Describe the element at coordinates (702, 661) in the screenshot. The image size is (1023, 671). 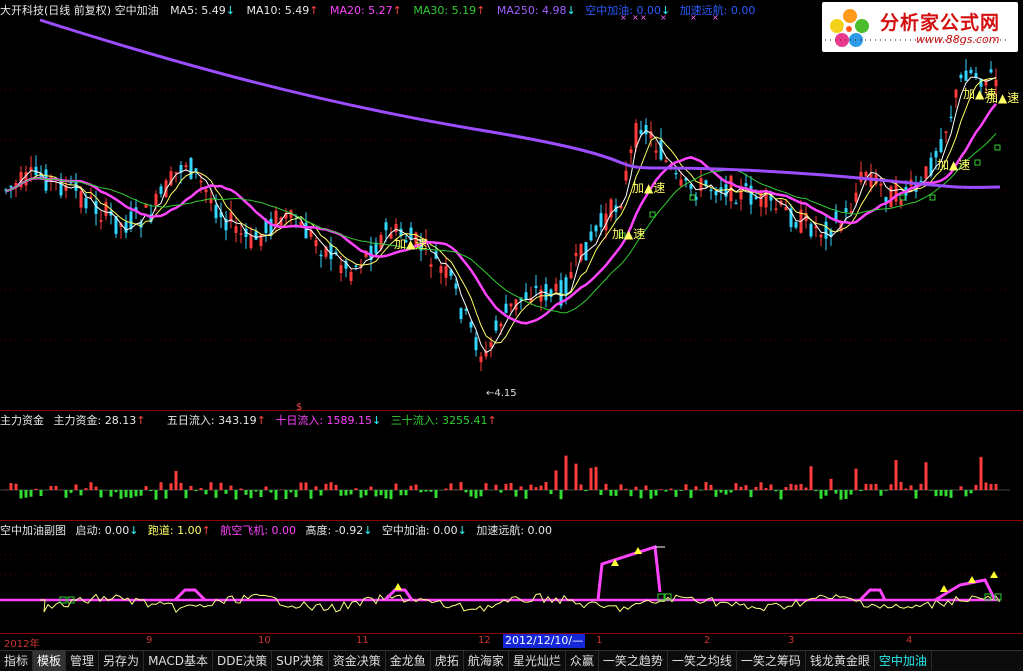
I see `tab-14: 一笑之均线` at that location.